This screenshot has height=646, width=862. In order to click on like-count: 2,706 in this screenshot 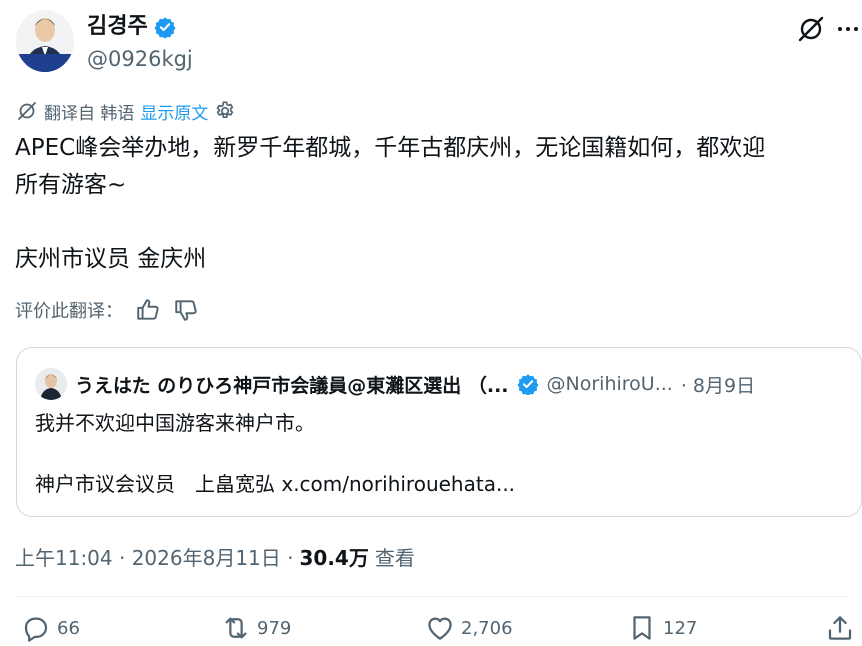, I will do `click(487, 628)`.